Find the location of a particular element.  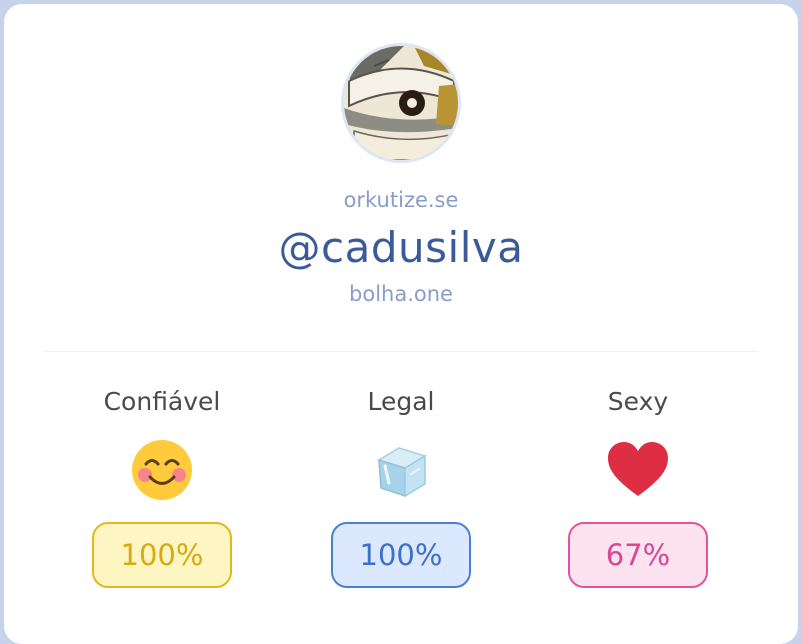

stat-percentage-badge: 67% is located at coordinates (638, 555).